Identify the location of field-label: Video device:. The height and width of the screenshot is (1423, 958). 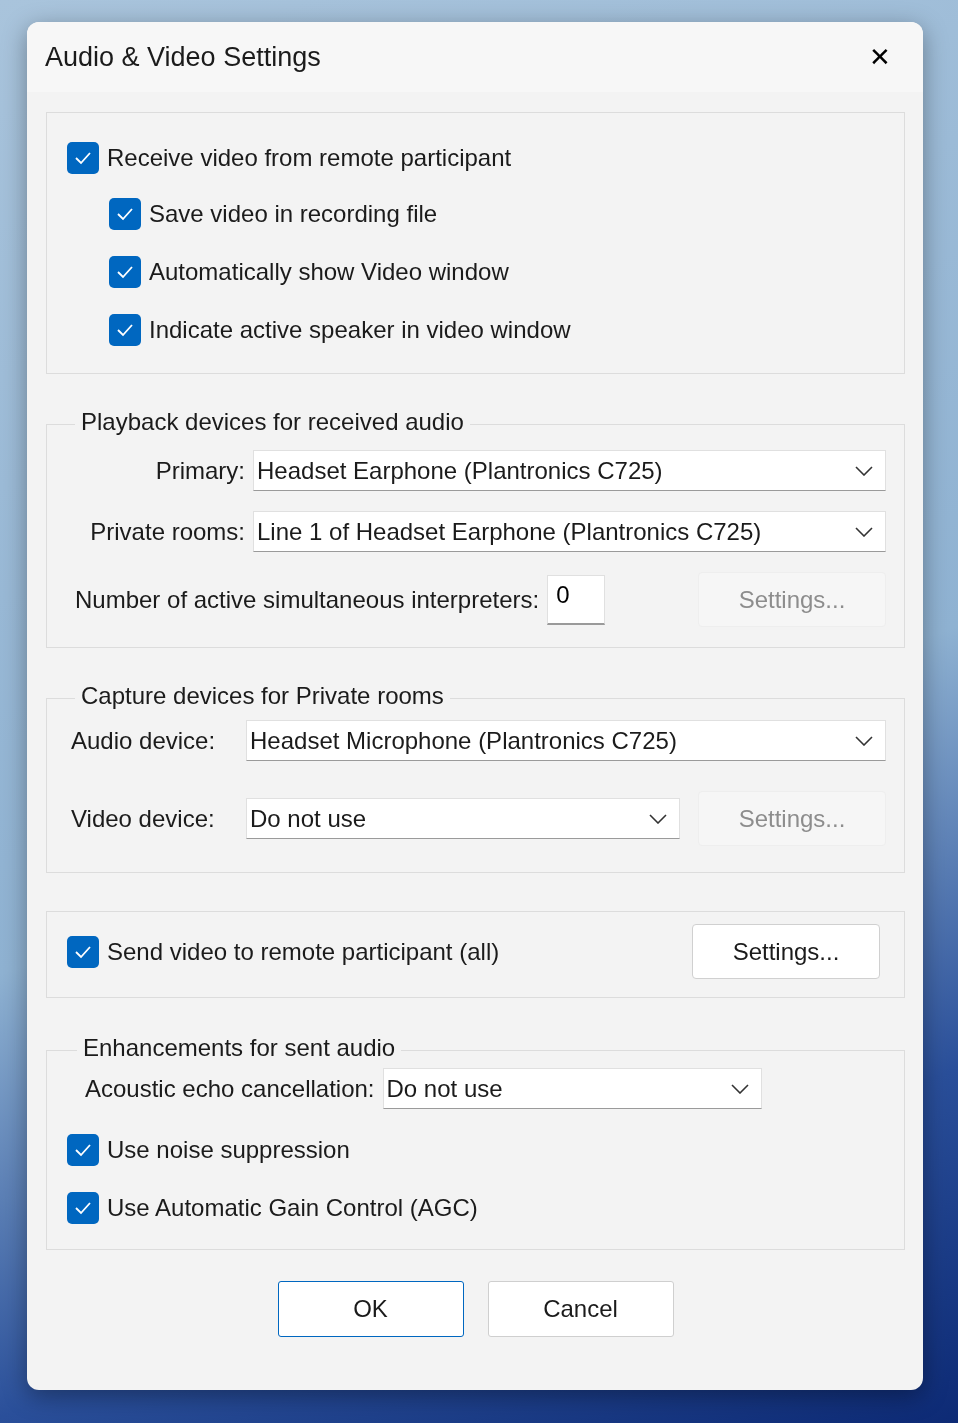
(143, 818).